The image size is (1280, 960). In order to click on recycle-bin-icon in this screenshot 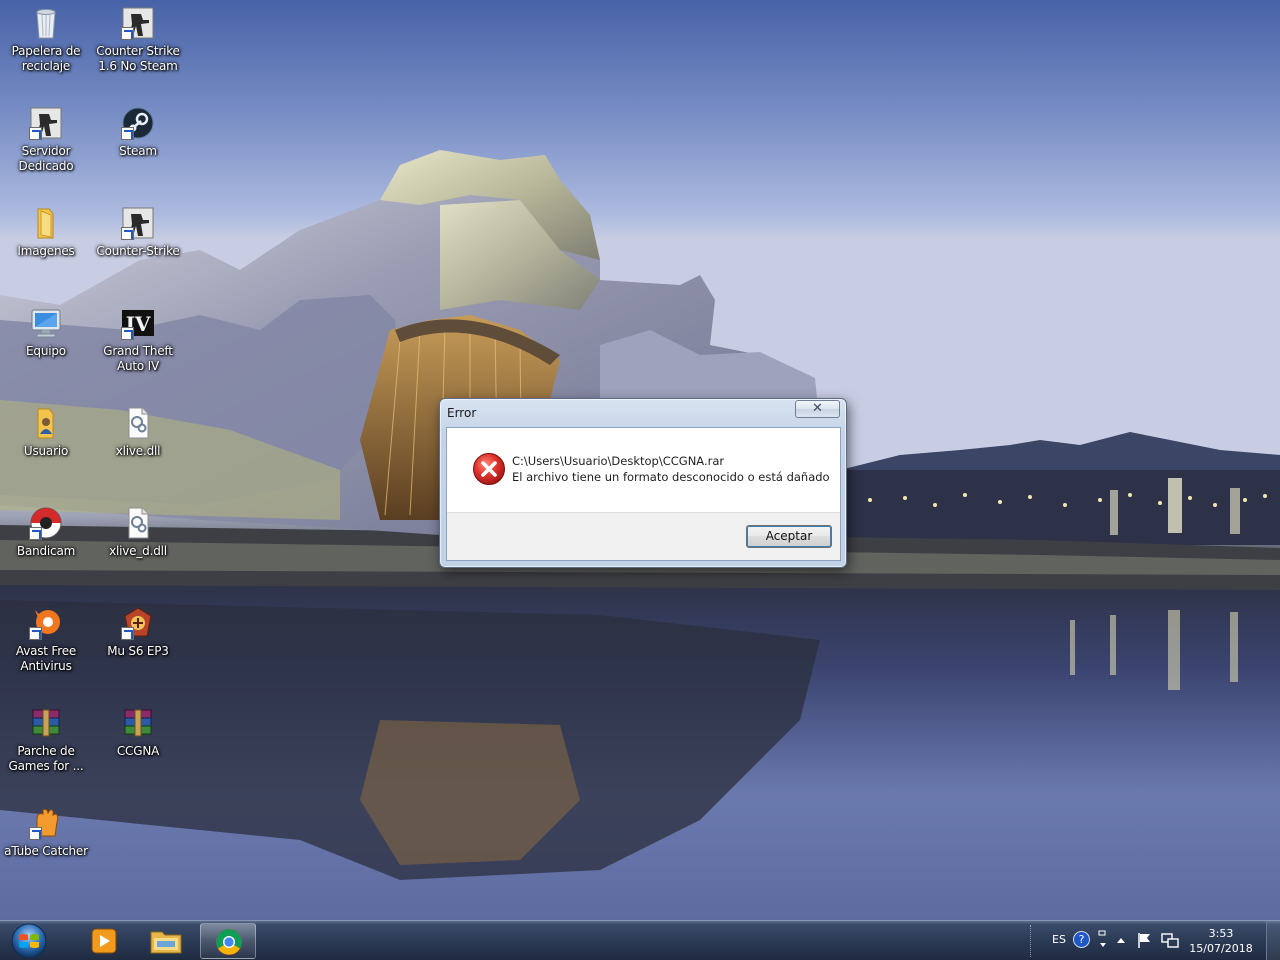, I will do `click(46, 23)`.